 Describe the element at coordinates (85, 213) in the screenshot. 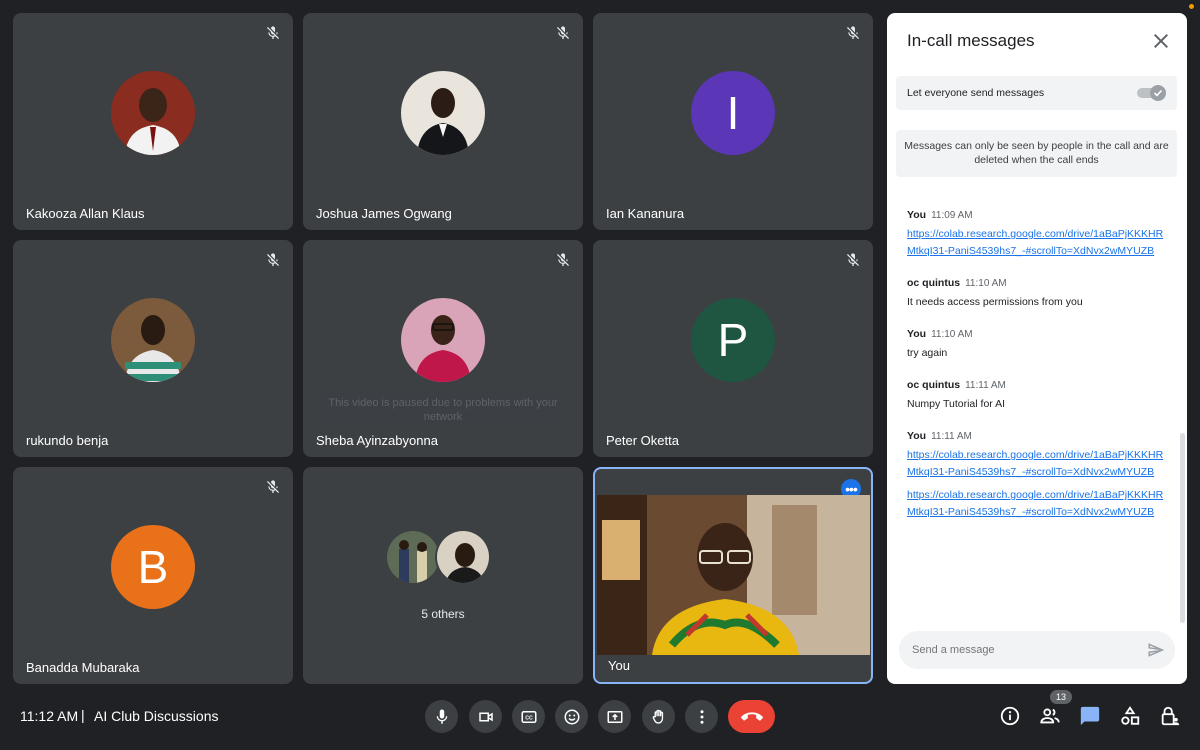

I see `participant-name: Kakooza Allan Klaus` at that location.